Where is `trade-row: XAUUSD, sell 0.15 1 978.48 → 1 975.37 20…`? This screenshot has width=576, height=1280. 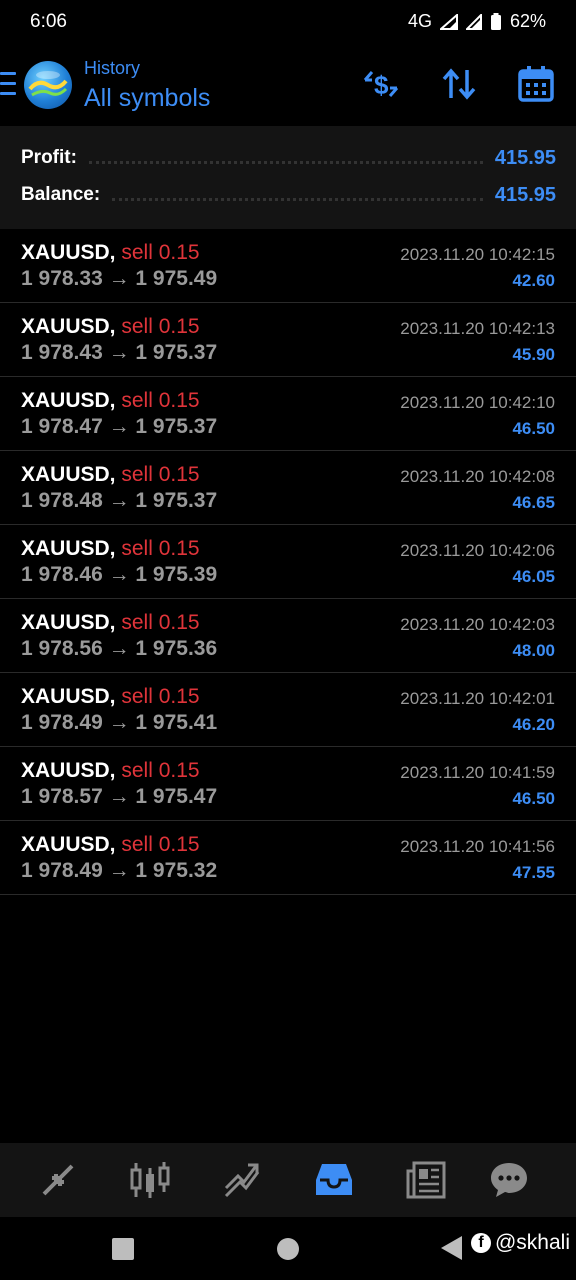
trade-row: XAUUSD, sell 0.15 1 978.48 → 1 975.37 20… is located at coordinates (288, 488).